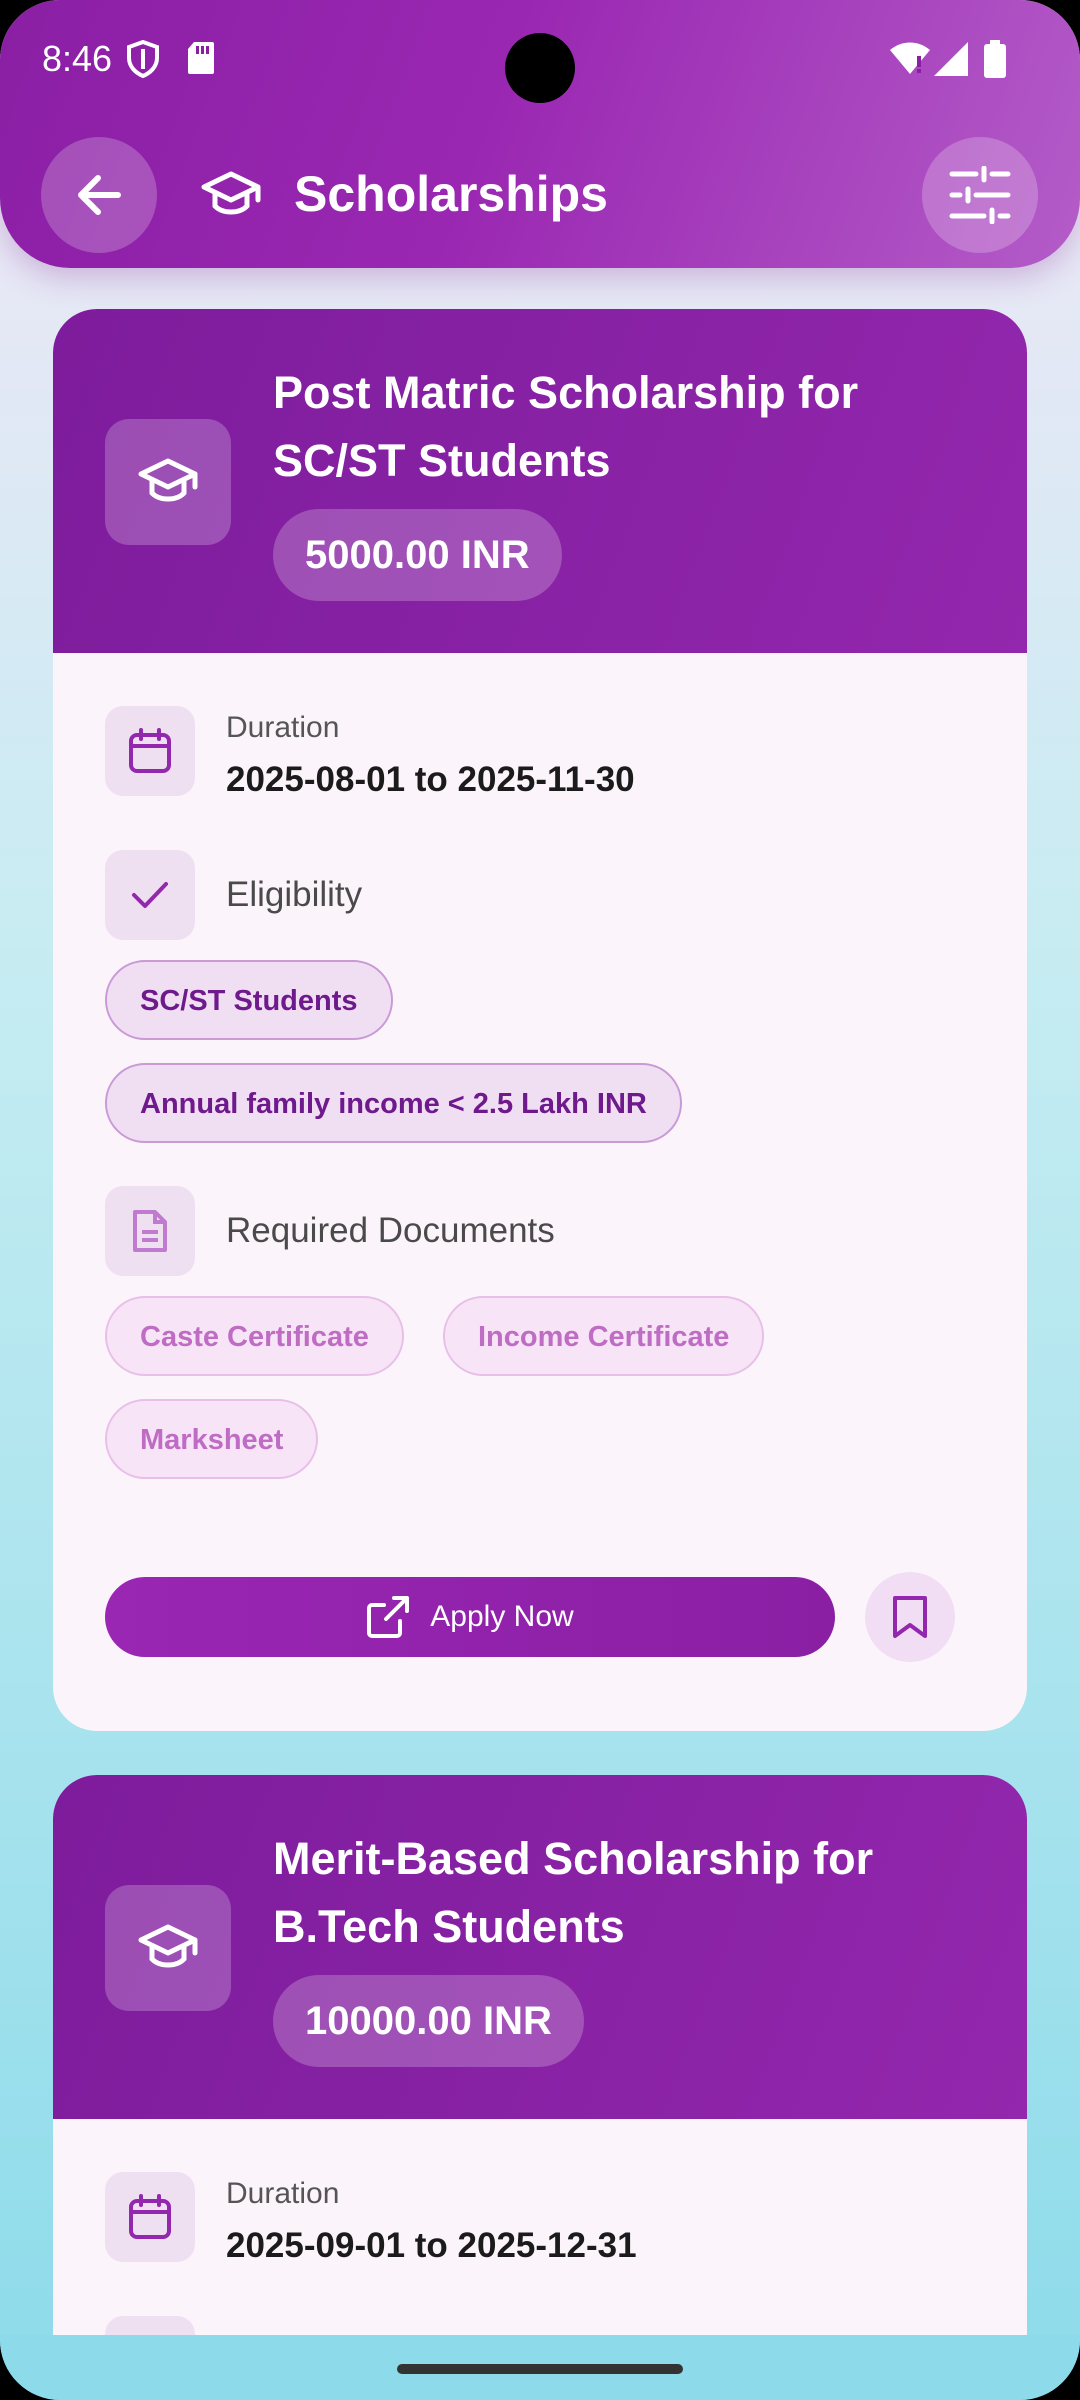 The height and width of the screenshot is (2400, 1080). What do you see at coordinates (77, 58) in the screenshot?
I see `status-time: 8:46` at bounding box center [77, 58].